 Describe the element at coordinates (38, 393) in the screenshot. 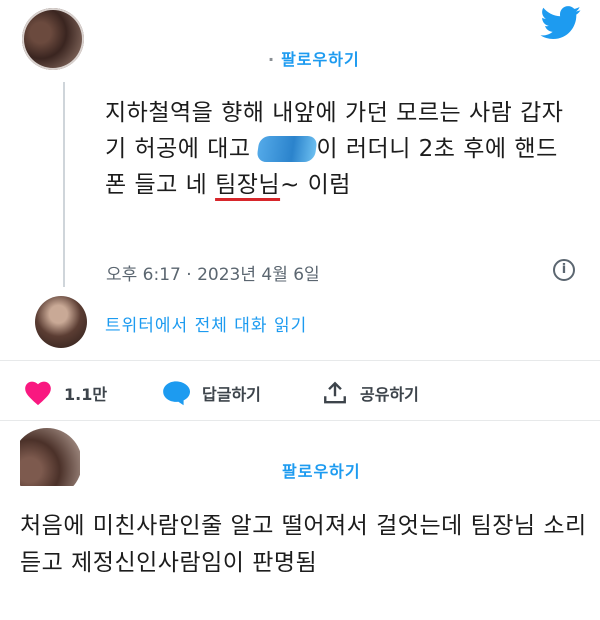

I see `heart-icon` at that location.